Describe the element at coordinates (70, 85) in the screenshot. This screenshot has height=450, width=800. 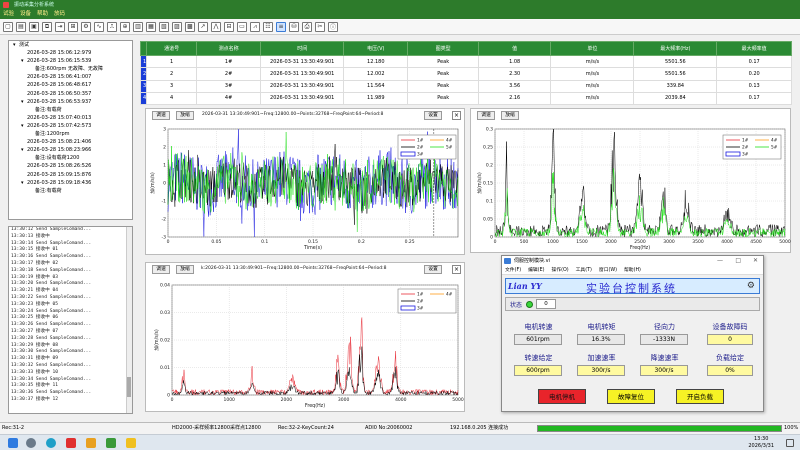
I see `tree-item: 2026-03-28 15:06:48:617` at that location.